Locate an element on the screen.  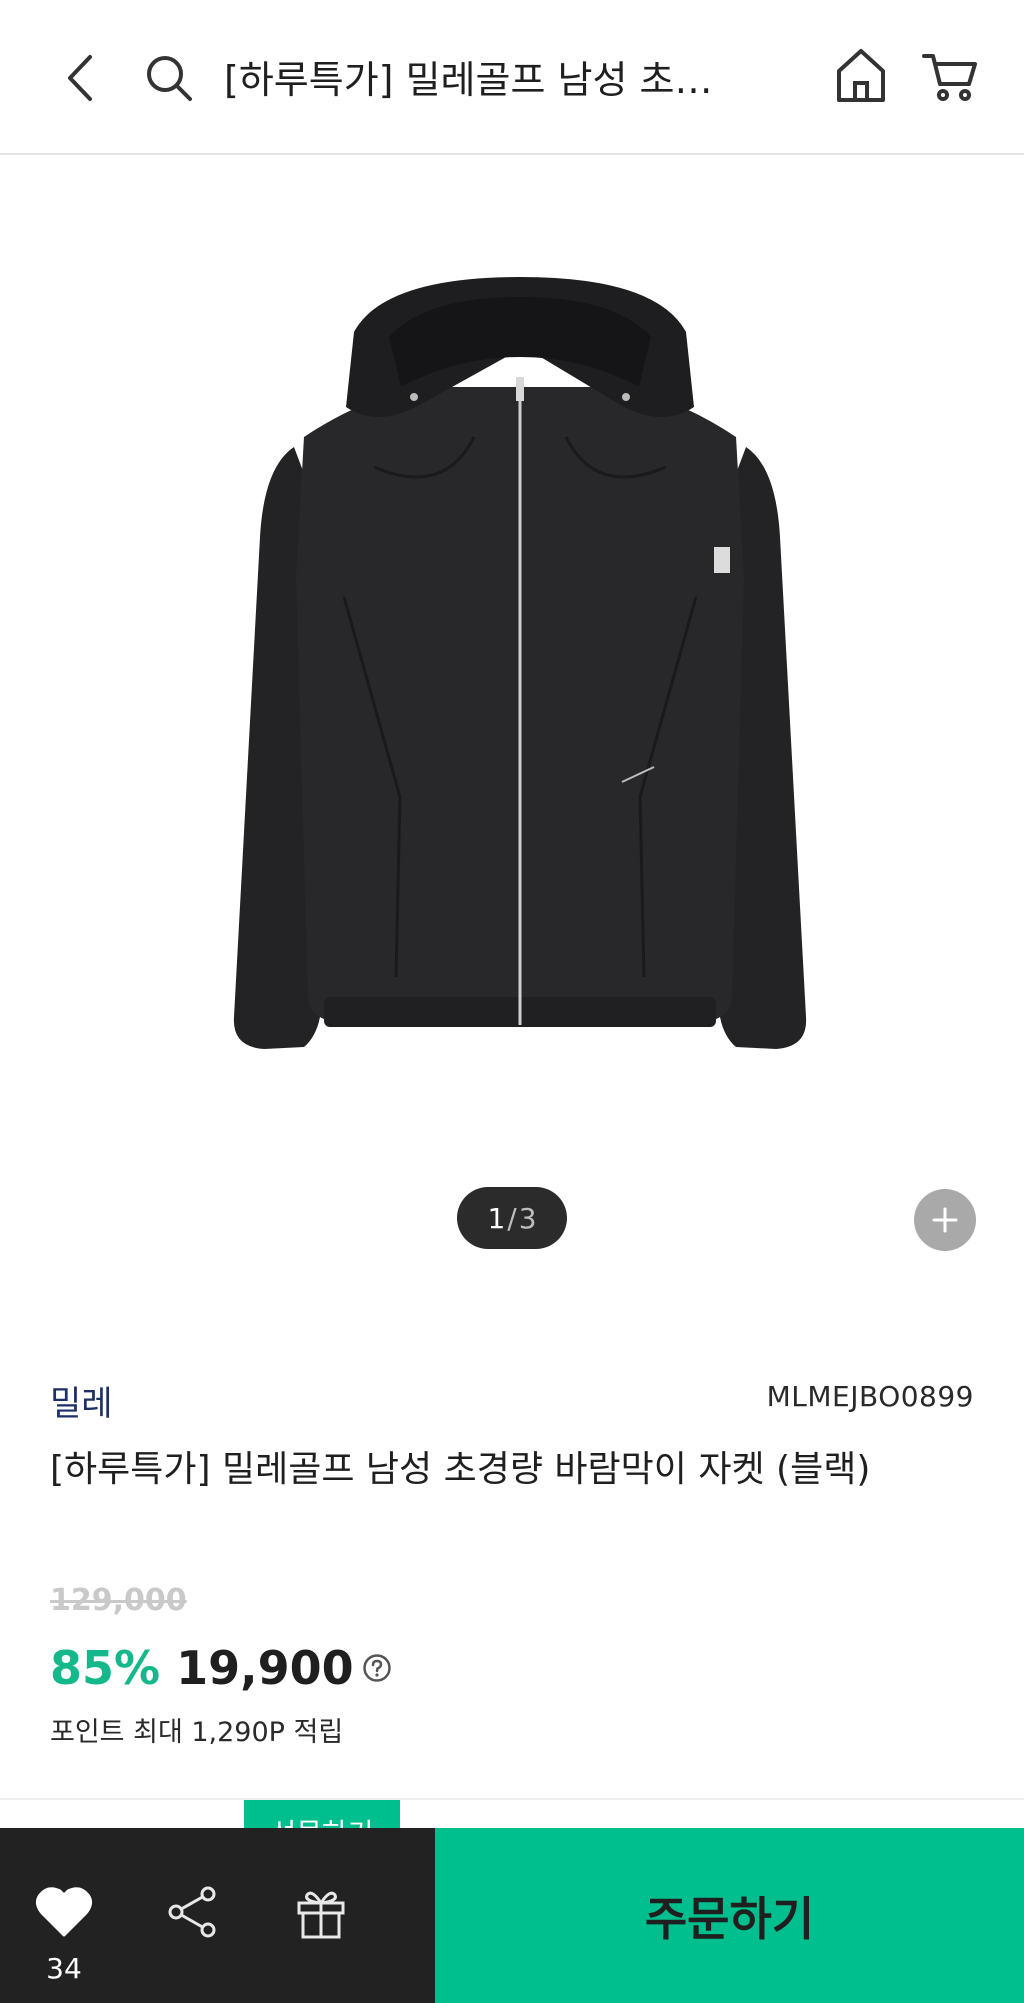
order-button: 주문하기 is located at coordinates (729, 1915).